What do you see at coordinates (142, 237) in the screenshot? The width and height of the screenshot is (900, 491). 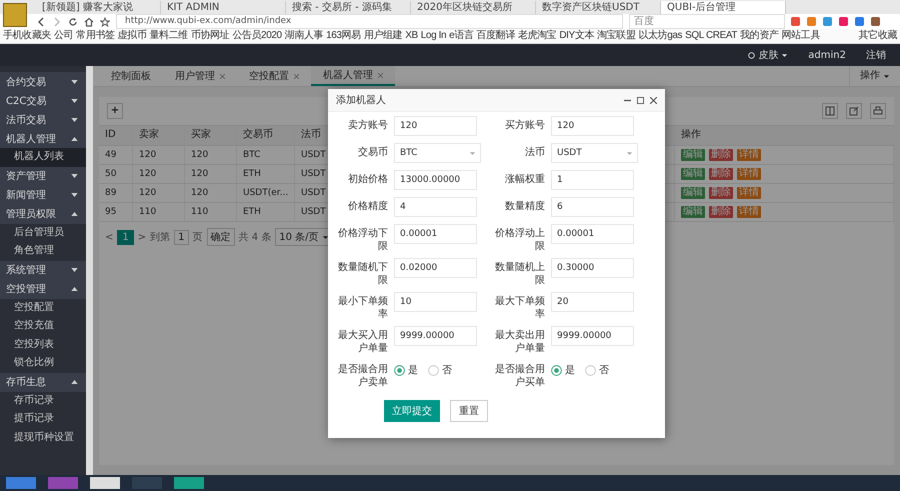 I see `next-page-button: >` at bounding box center [142, 237].